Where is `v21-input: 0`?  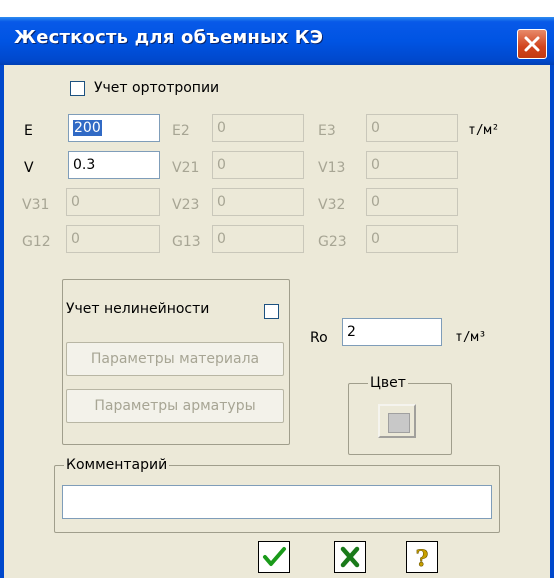
v21-input: 0 is located at coordinates (258, 165).